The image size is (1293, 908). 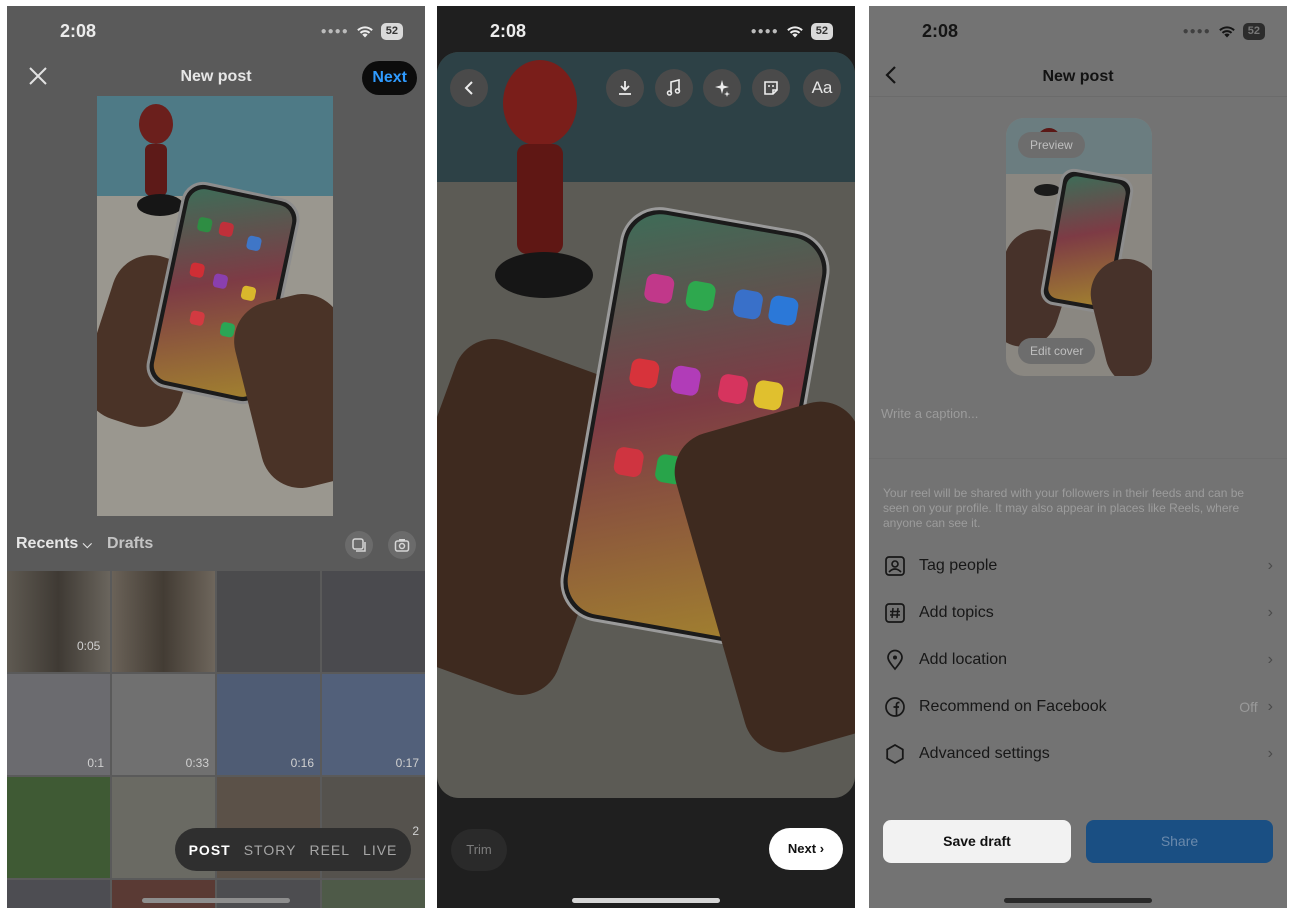 What do you see at coordinates (1078, 754) in the screenshot?
I see `advanced-settings-row: Advanced settings ›` at bounding box center [1078, 754].